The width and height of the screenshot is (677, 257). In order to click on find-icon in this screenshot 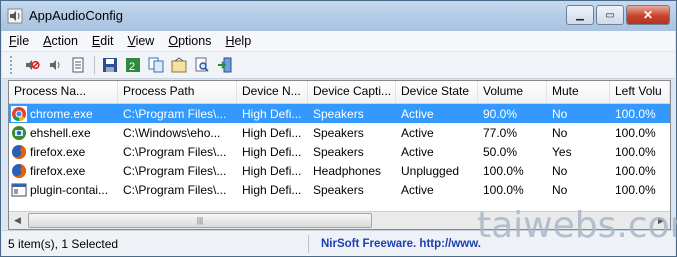, I will do `click(202, 64)`.